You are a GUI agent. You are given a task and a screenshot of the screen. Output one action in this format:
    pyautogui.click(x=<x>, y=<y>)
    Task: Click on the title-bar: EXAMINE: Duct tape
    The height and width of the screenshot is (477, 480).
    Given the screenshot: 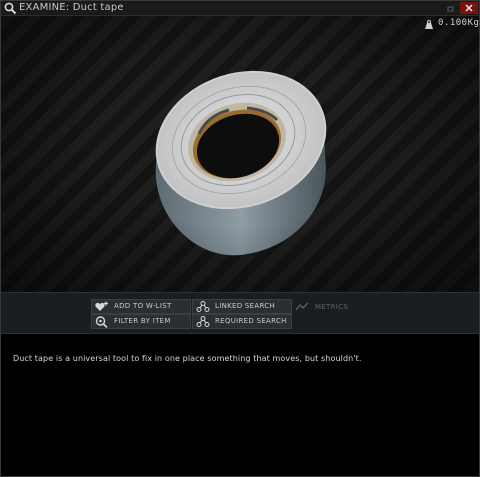 What is the action you would take?
    pyautogui.click(x=240, y=8)
    